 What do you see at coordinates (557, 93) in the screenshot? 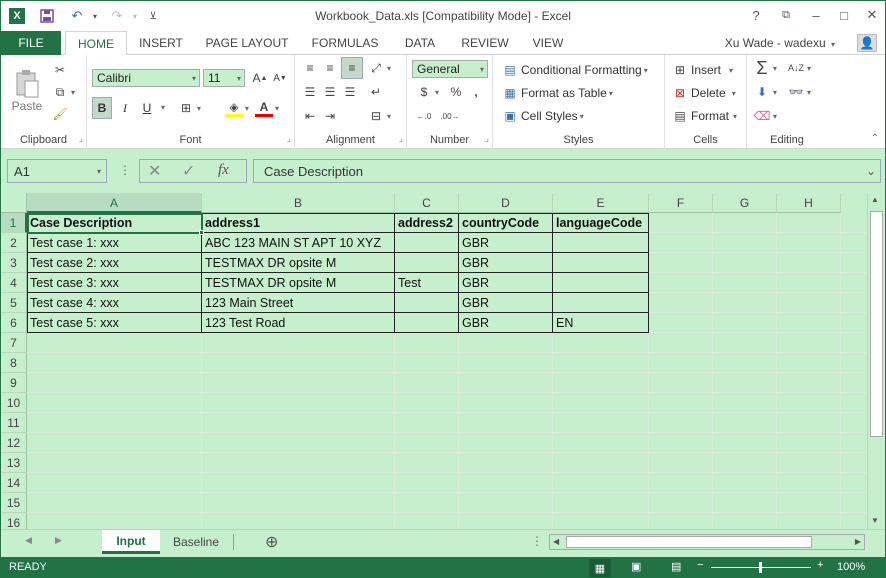
I see `format-as-table-button: ▦ Format as Table ▾` at bounding box center [557, 93].